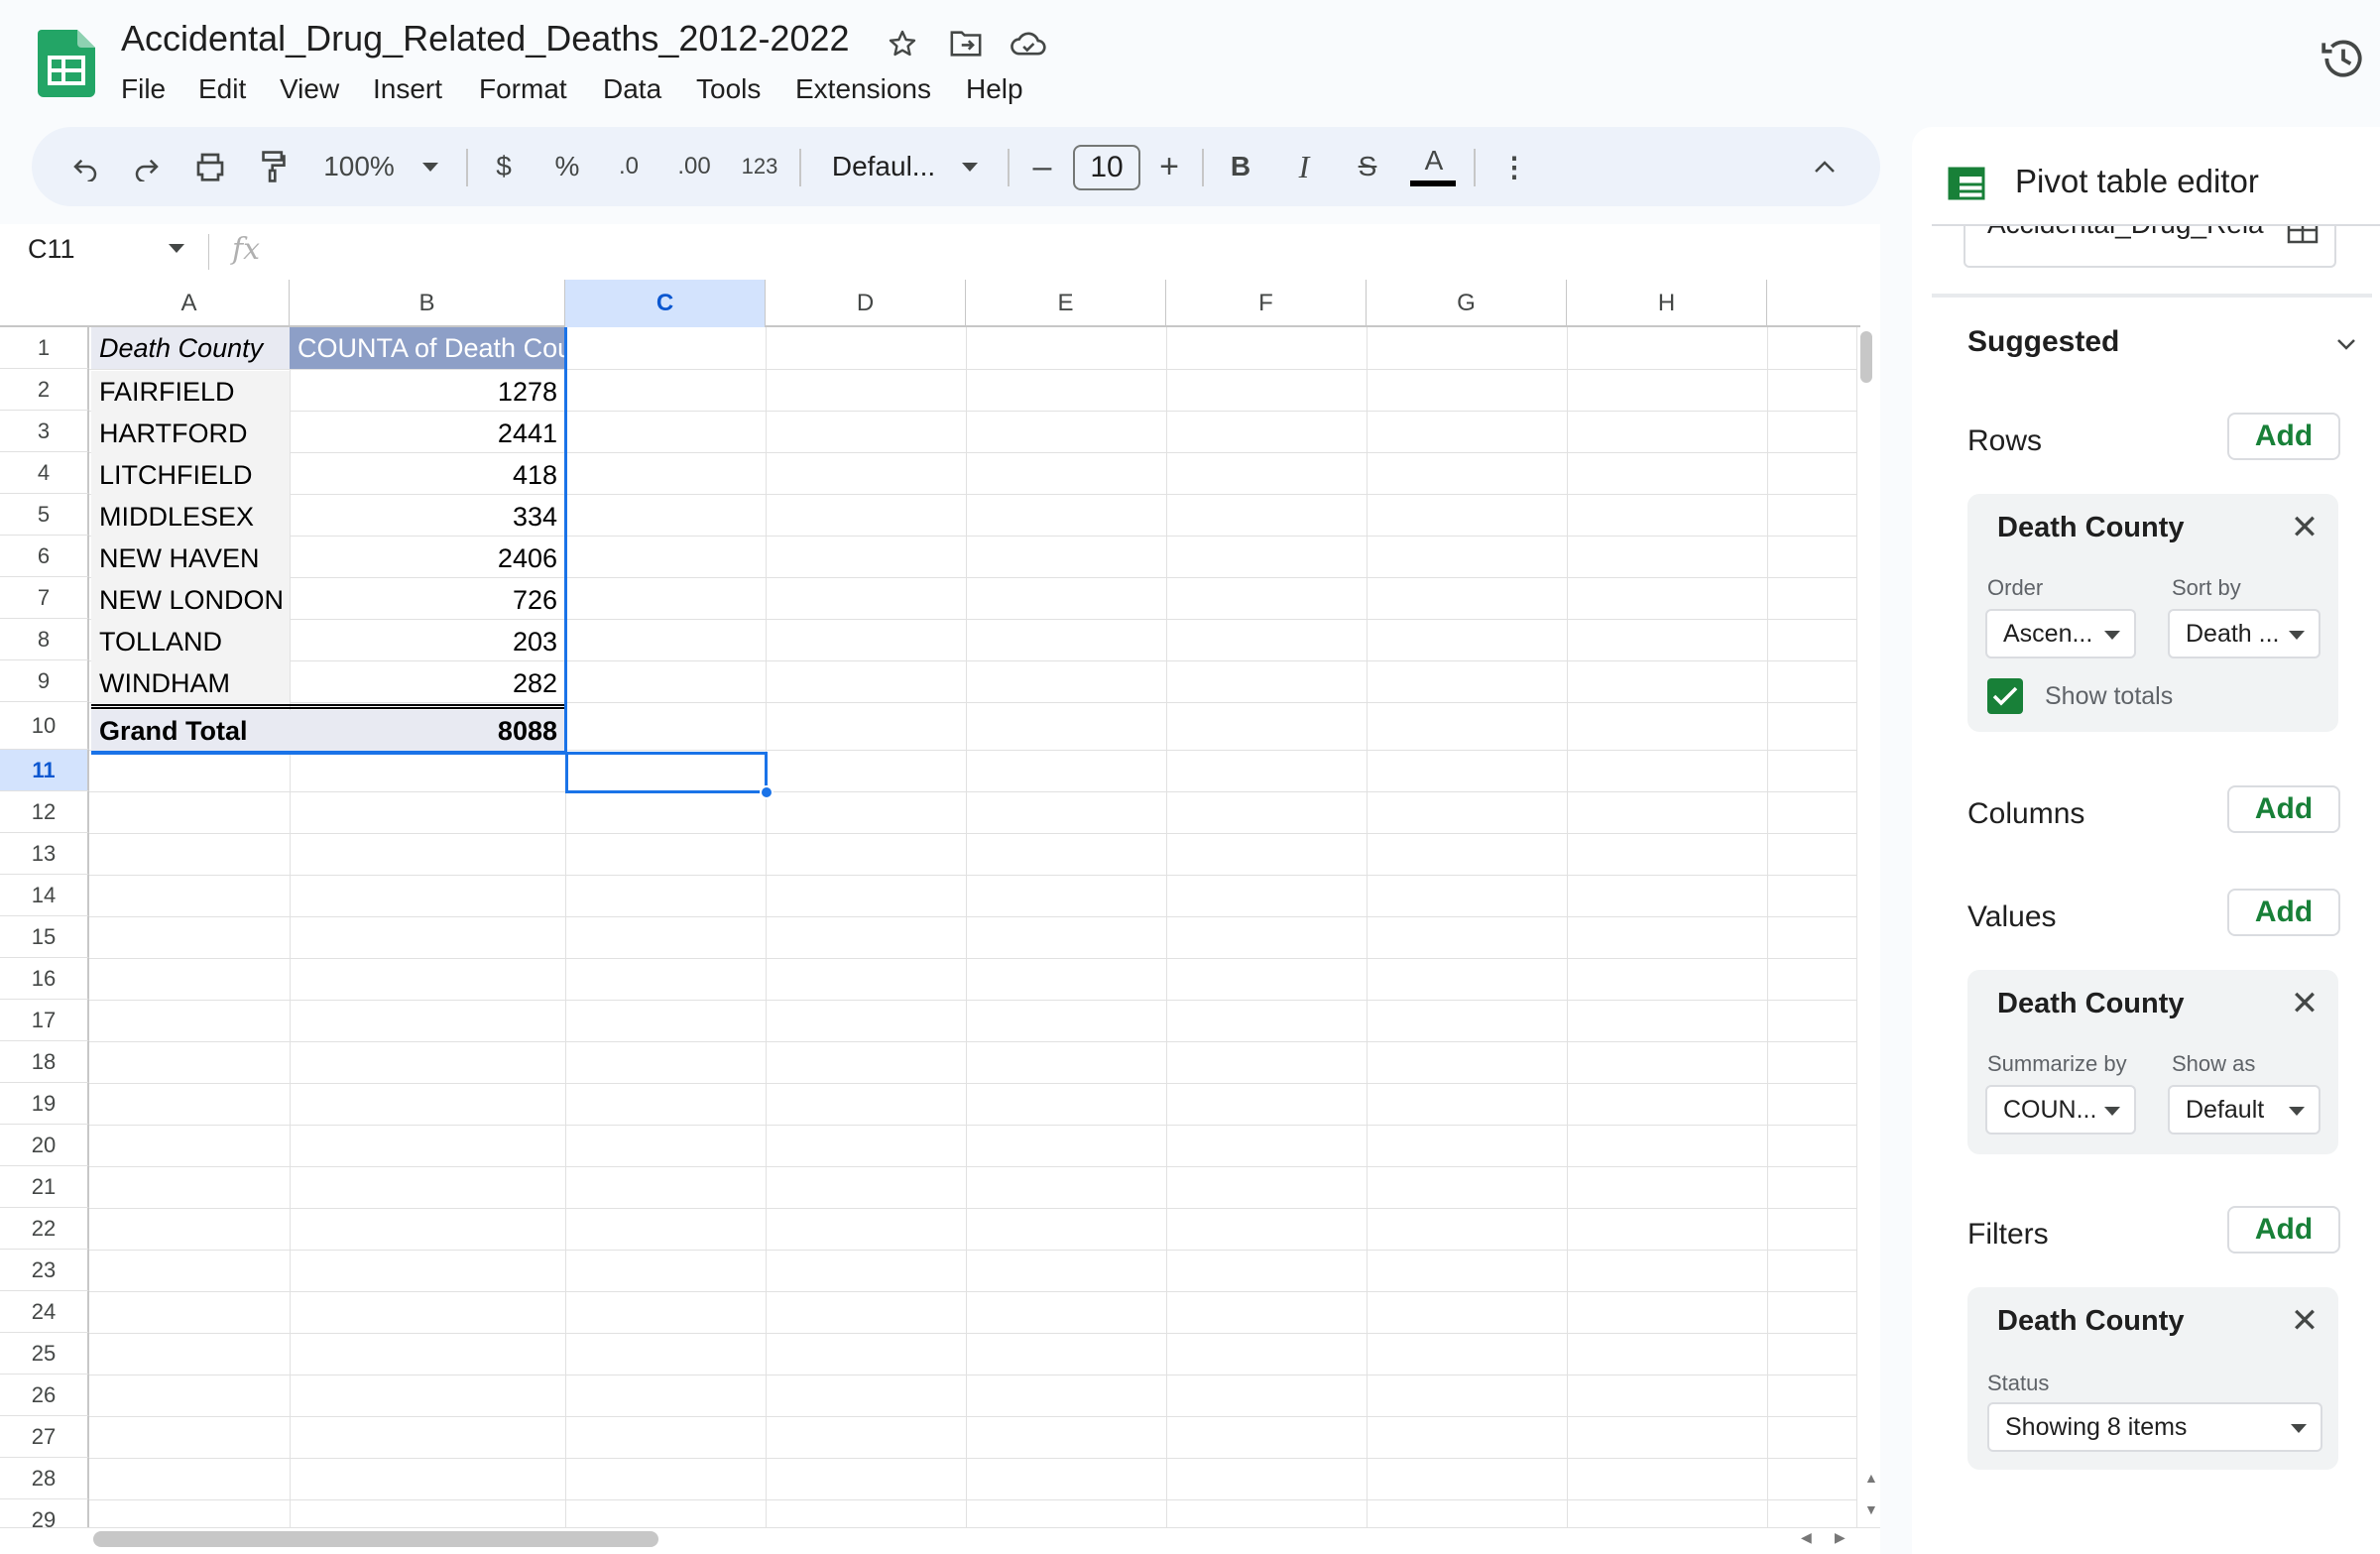  I want to click on row-header-28: 28, so click(44, 1478).